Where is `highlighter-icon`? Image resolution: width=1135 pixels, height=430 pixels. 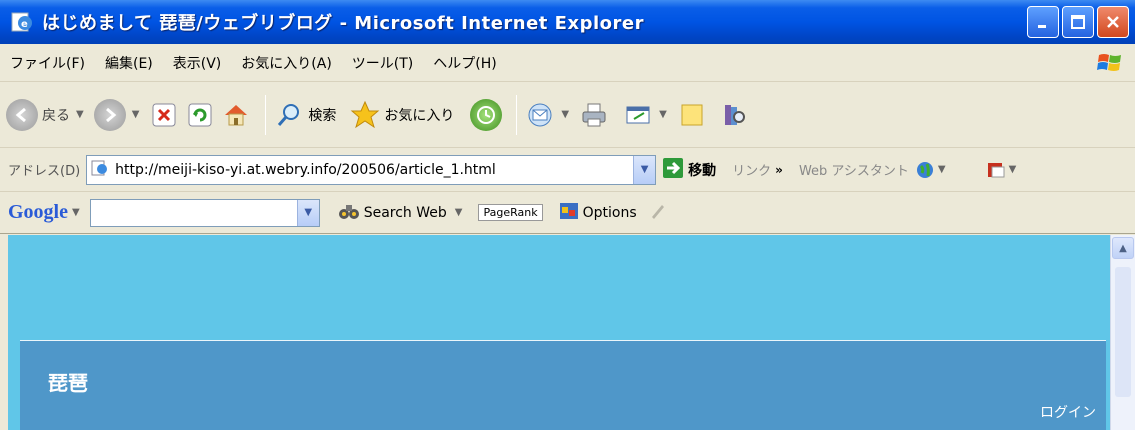
highlighter-icon is located at coordinates (658, 213).